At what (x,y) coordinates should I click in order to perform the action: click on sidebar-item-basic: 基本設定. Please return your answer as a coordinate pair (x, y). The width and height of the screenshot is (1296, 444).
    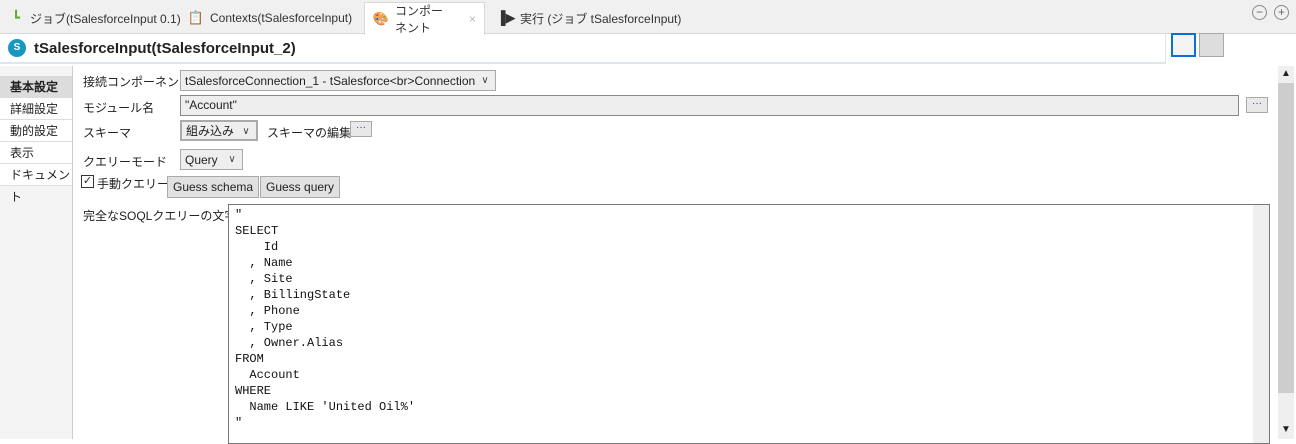
    Looking at the image, I should click on (36, 87).